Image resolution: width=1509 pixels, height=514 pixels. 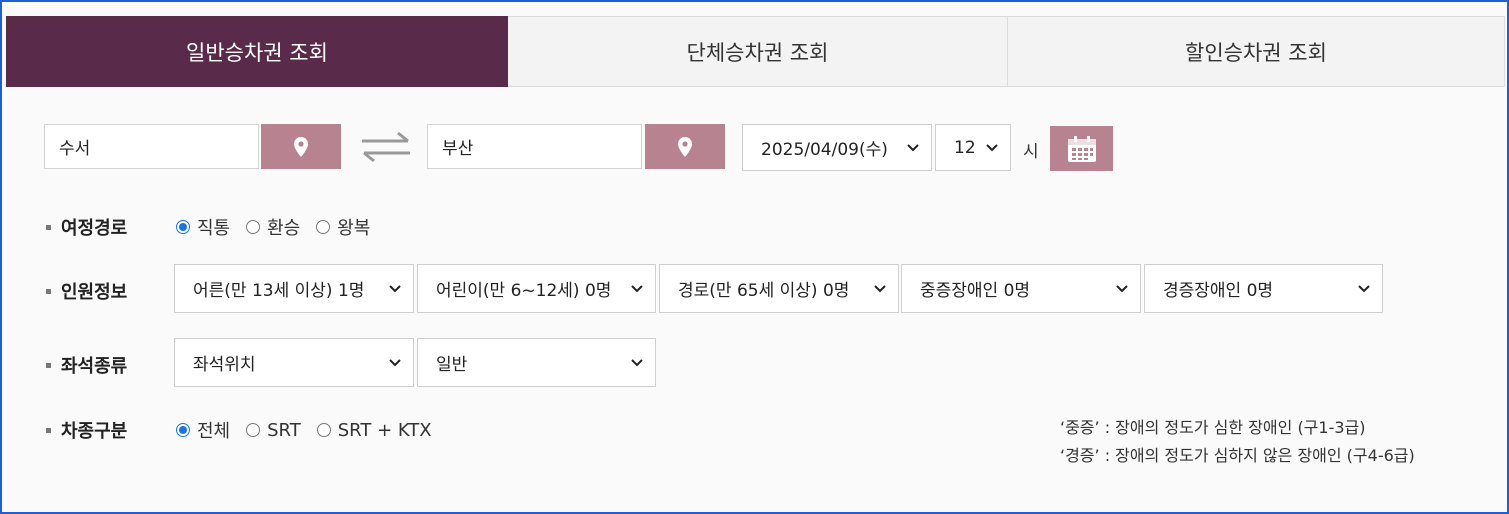 What do you see at coordinates (536, 362) in the screenshot?
I see `seat-class-select: 일반` at bounding box center [536, 362].